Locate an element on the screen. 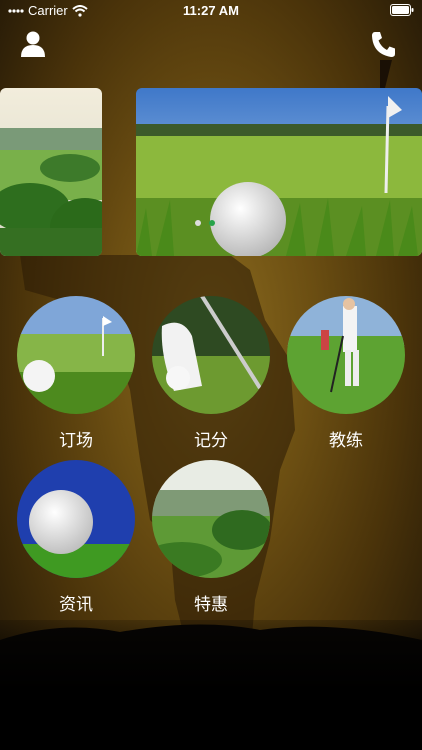 This screenshot has width=422, height=750. carousel-page-indicator is located at coordinates (205, 223).